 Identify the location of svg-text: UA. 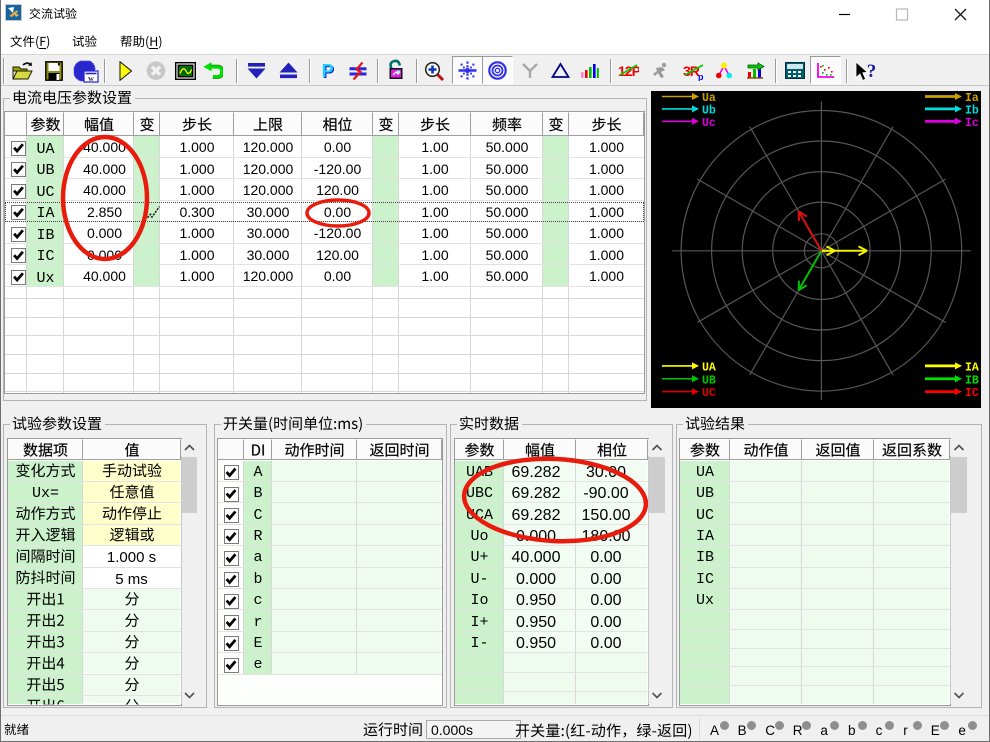
(709, 367).